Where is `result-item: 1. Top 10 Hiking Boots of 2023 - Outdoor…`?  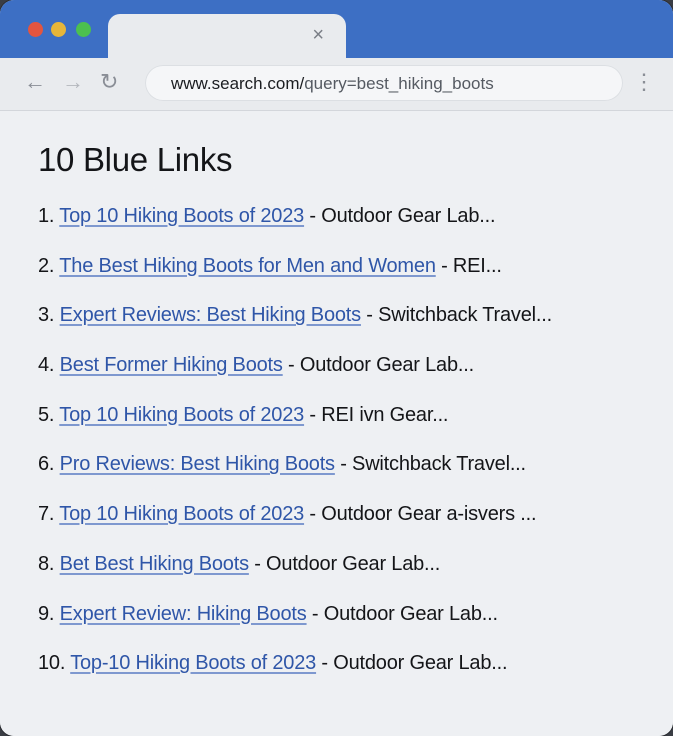
result-item: 1. Top 10 Hiking Boots of 2023 - Outdoor… is located at coordinates (295, 230).